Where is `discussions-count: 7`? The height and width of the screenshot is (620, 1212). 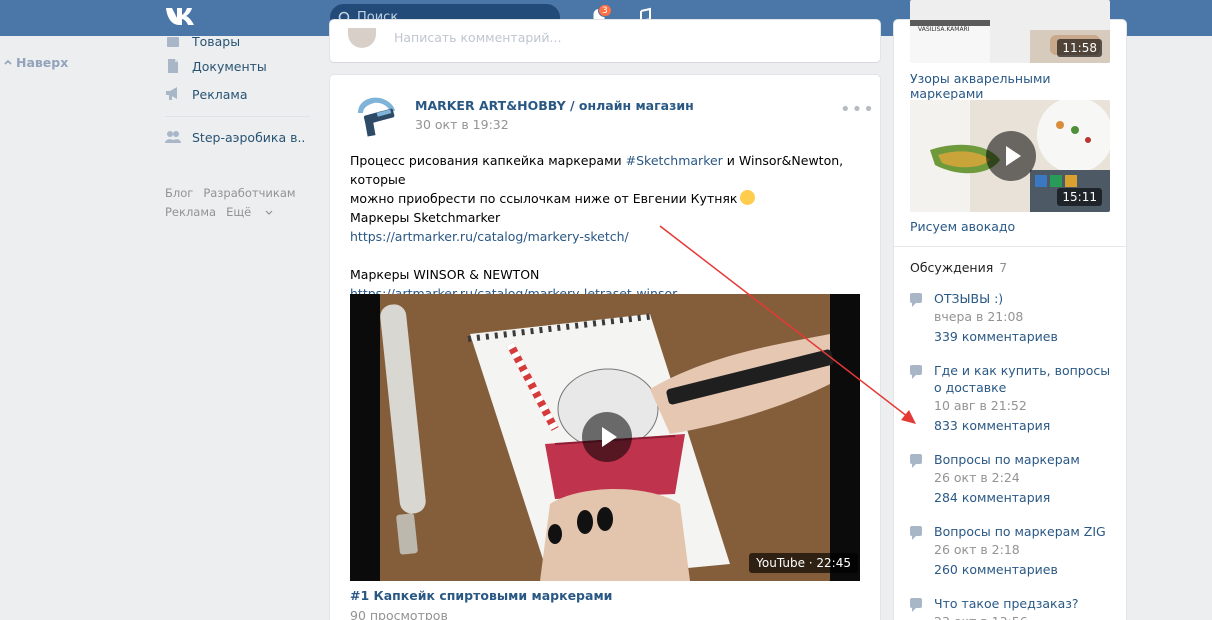
discussions-count: 7 is located at coordinates (1003, 267).